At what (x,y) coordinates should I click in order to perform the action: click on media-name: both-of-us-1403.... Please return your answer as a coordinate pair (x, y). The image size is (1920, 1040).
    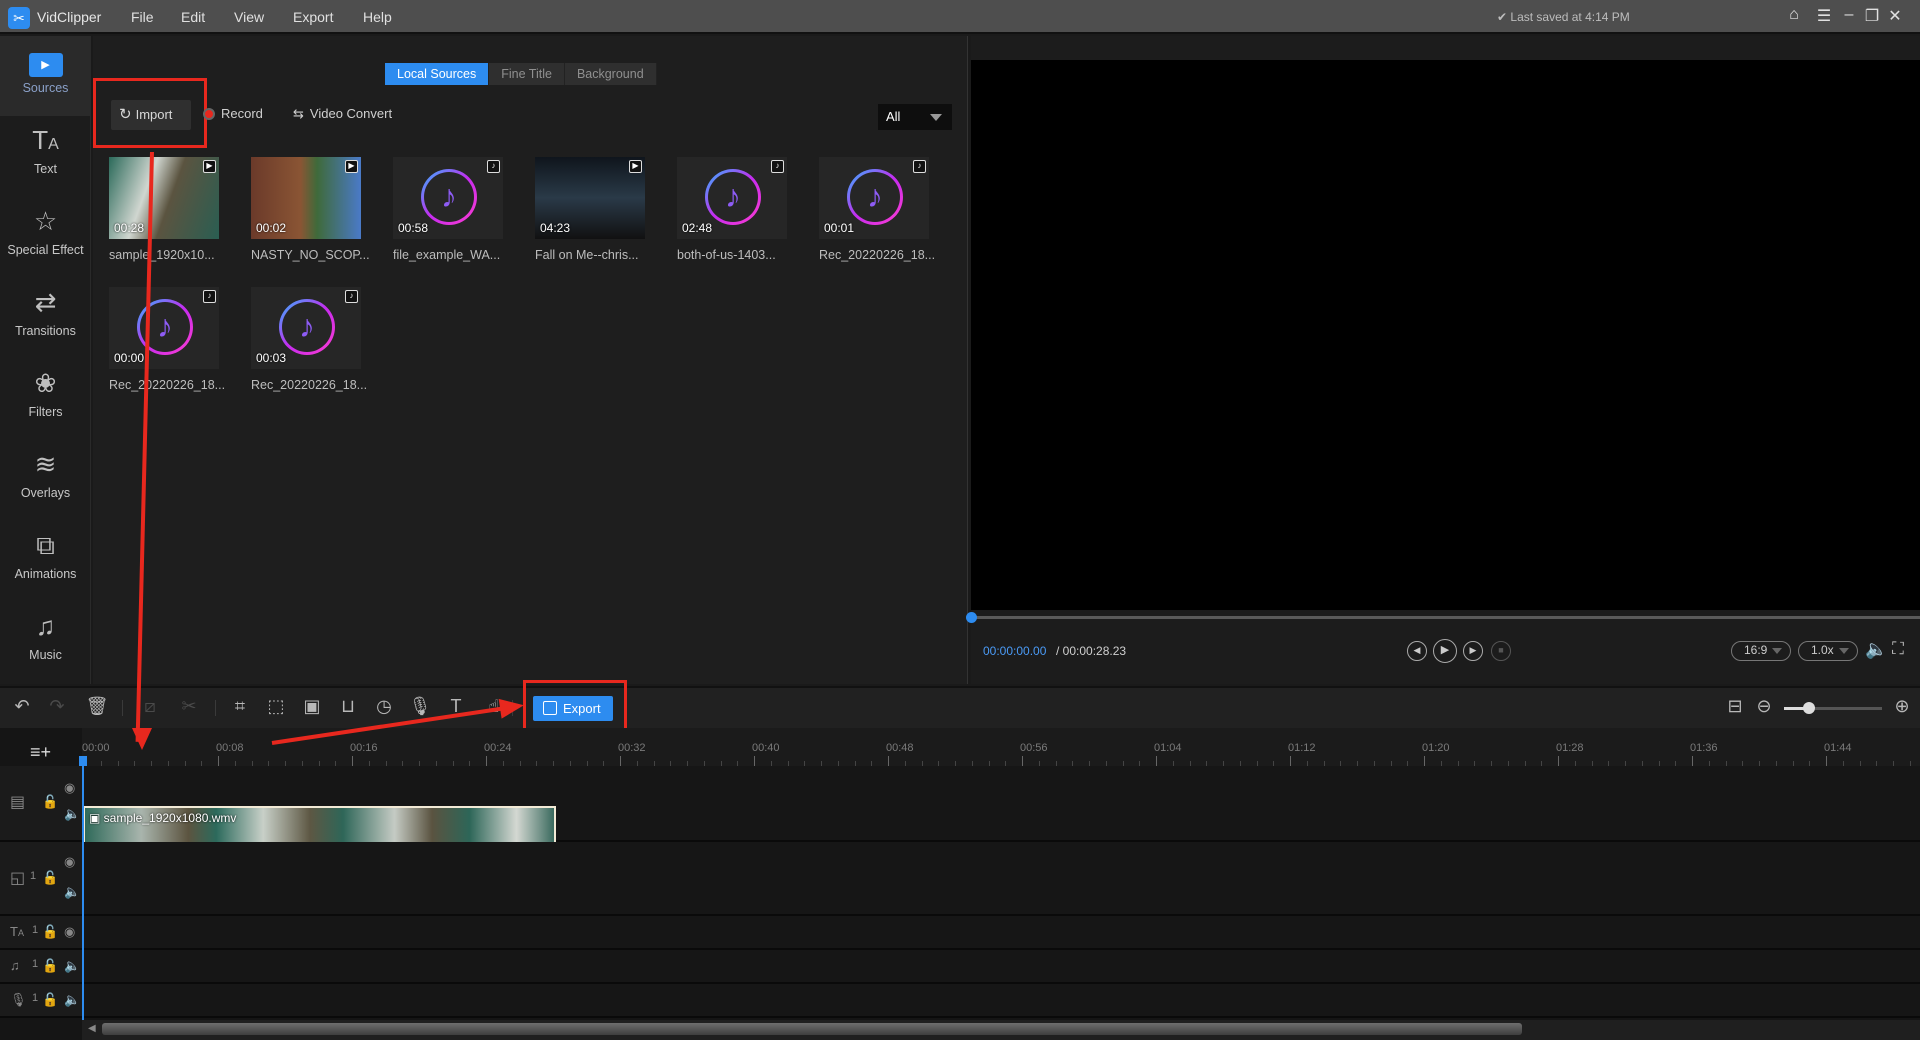
    Looking at the image, I should click on (726, 255).